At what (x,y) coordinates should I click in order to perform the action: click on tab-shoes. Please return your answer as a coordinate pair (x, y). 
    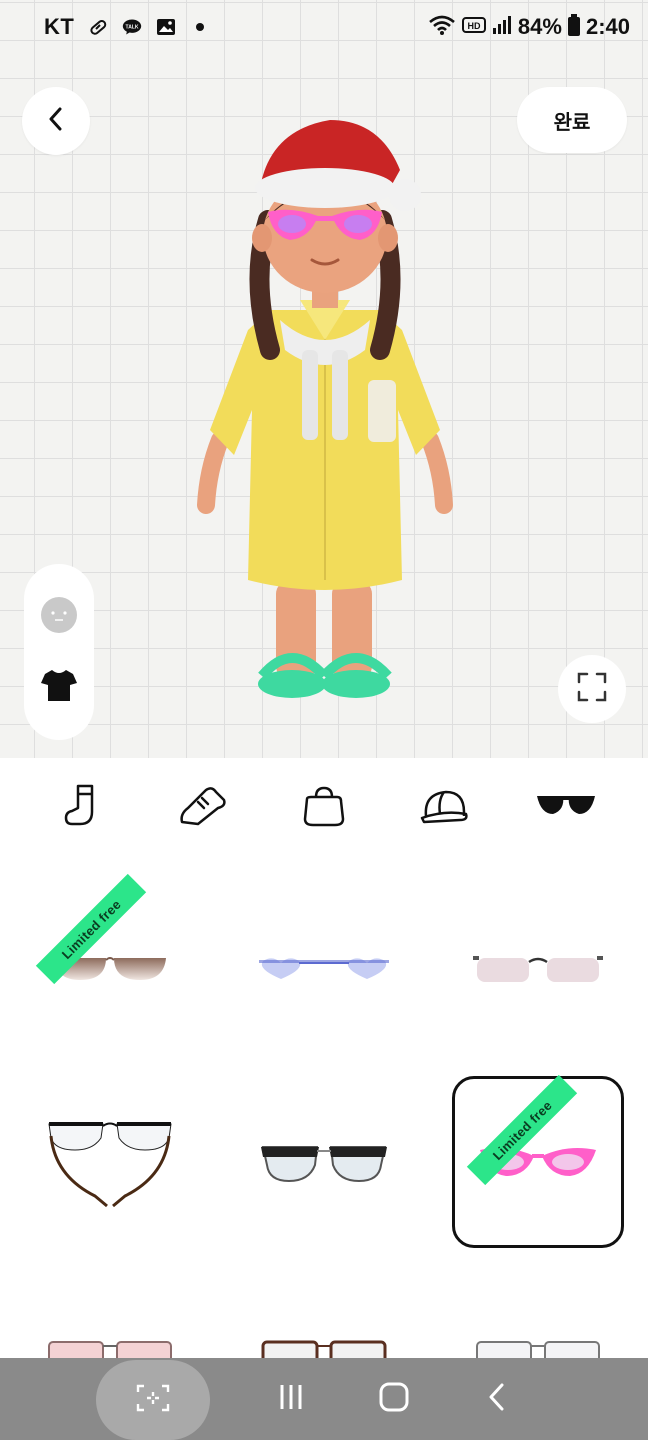
    Looking at the image, I should click on (203, 808).